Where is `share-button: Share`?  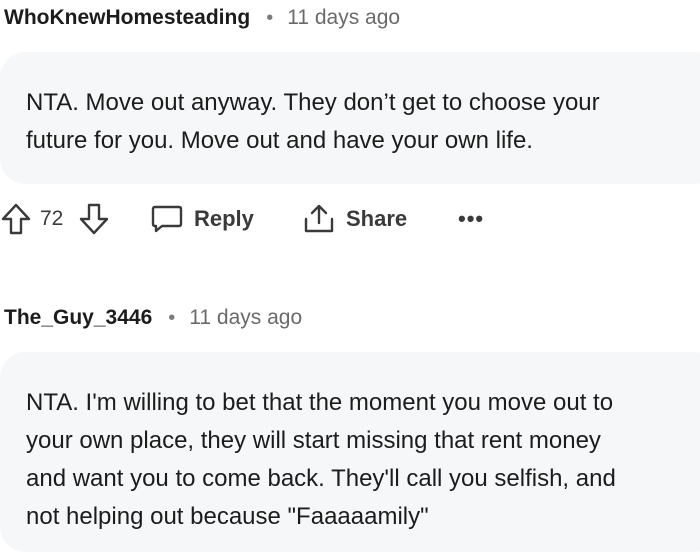 share-button: Share is located at coordinates (354, 219).